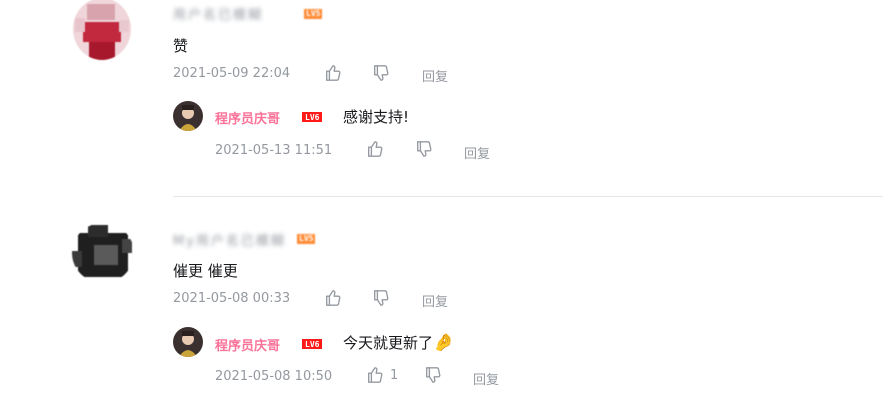 Image resolution: width=883 pixels, height=403 pixels. I want to click on reply-like-button, so click(378, 149).